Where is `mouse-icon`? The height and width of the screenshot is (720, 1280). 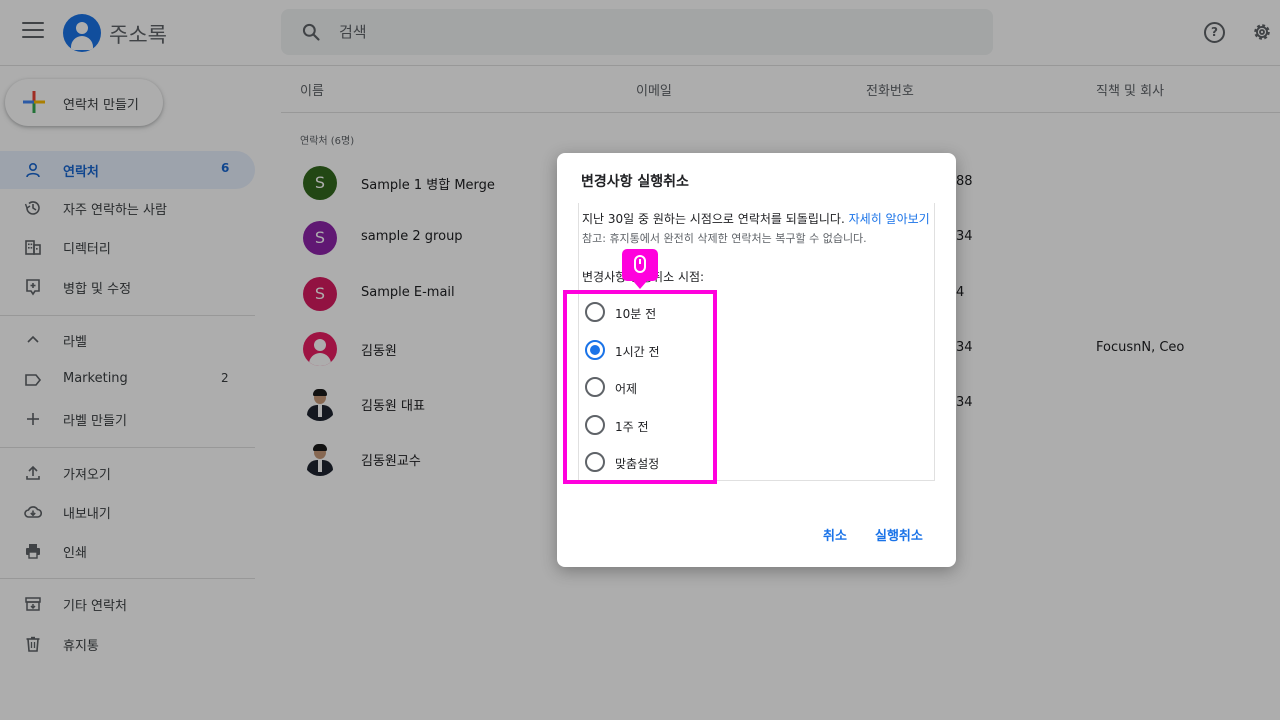
mouse-icon is located at coordinates (640, 264).